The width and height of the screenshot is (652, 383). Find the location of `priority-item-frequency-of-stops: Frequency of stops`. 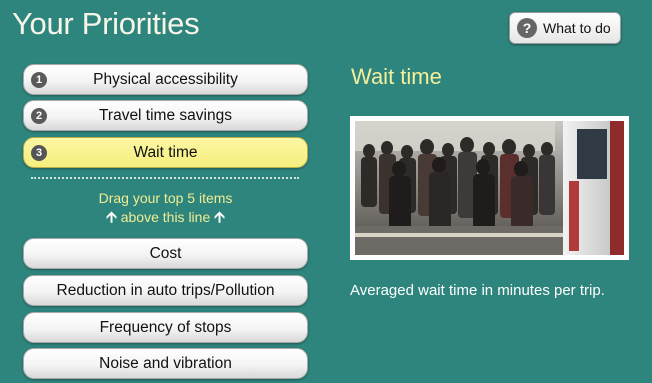

priority-item-frequency-of-stops: Frequency of stops is located at coordinates (165, 327).